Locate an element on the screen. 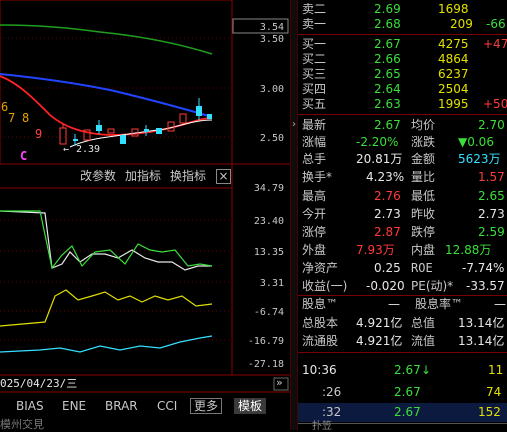 This screenshot has width=507, height=432. switch-indicator-button: 换指标 is located at coordinates (188, 176).